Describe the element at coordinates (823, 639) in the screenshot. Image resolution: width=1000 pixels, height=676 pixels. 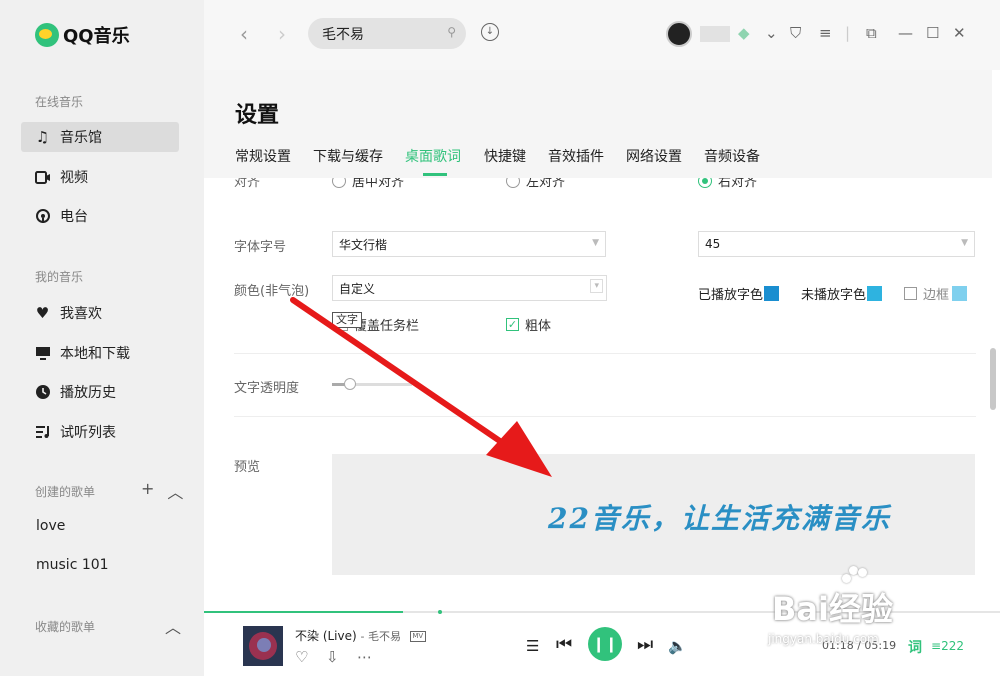
I see `watermark-url: jingyan.baidu.com` at that location.